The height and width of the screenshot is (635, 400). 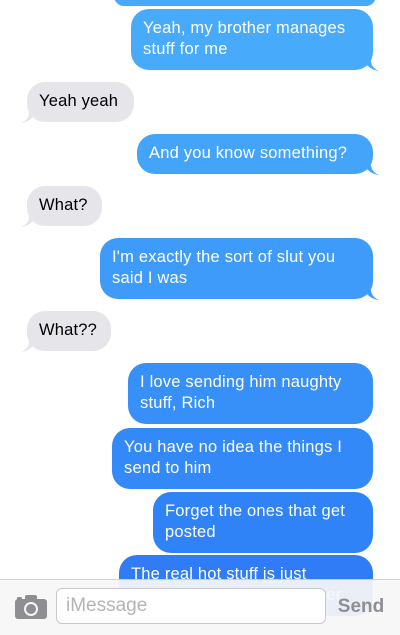 What do you see at coordinates (31, 607) in the screenshot?
I see `camera-icon` at bounding box center [31, 607].